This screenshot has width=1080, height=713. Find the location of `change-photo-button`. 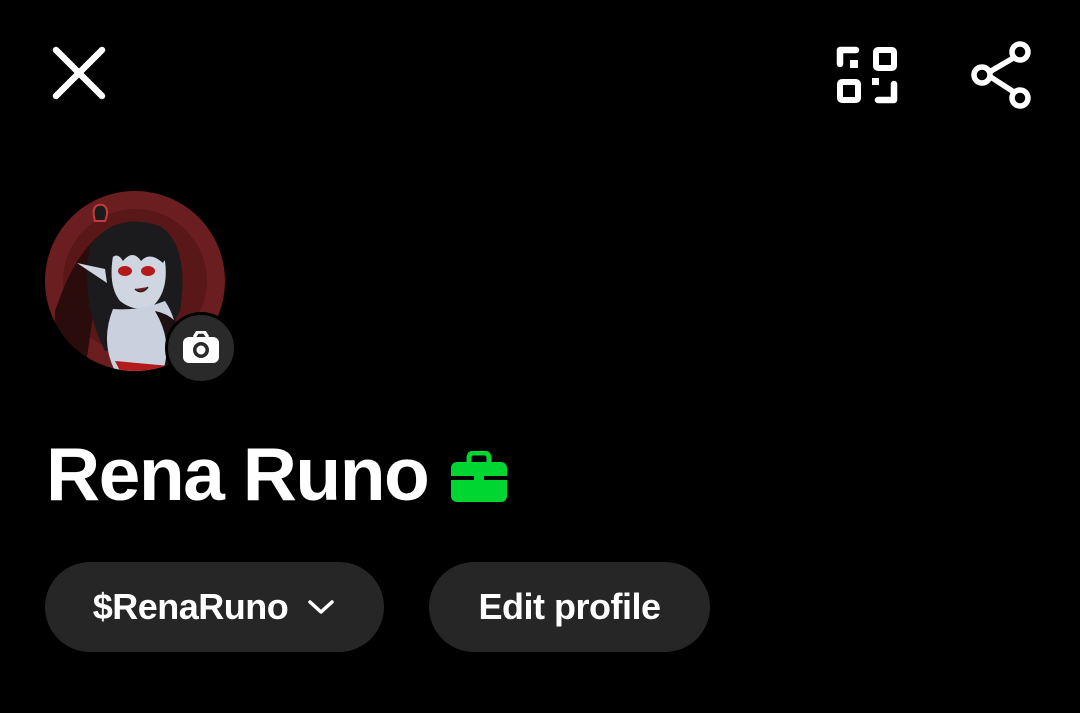

change-photo-button is located at coordinates (201, 348).